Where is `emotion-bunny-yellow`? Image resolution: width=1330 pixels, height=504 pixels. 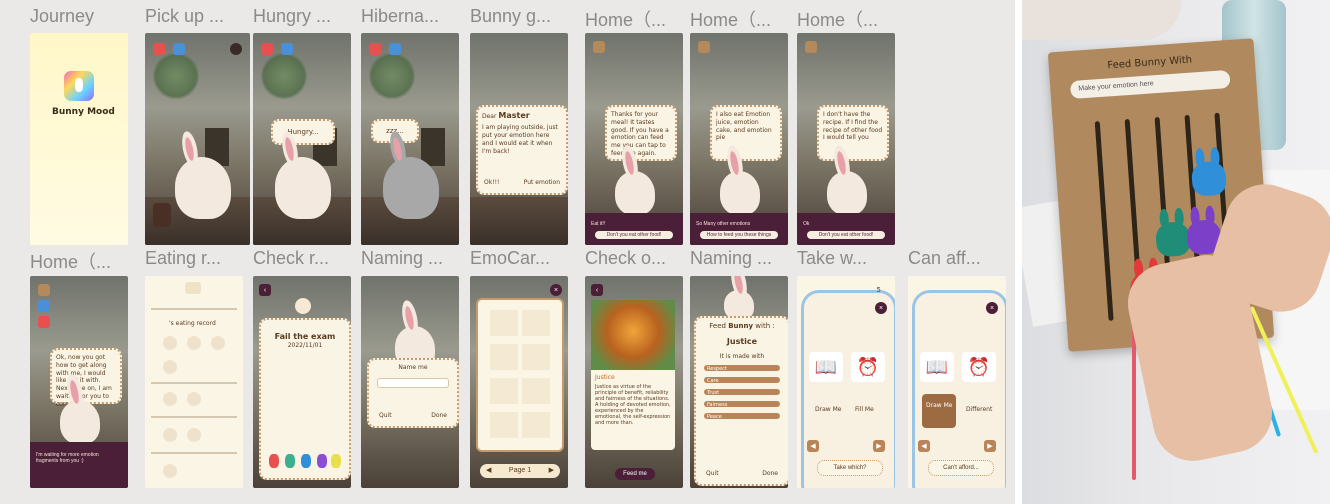
emotion-bunny-yellow is located at coordinates (336, 461).